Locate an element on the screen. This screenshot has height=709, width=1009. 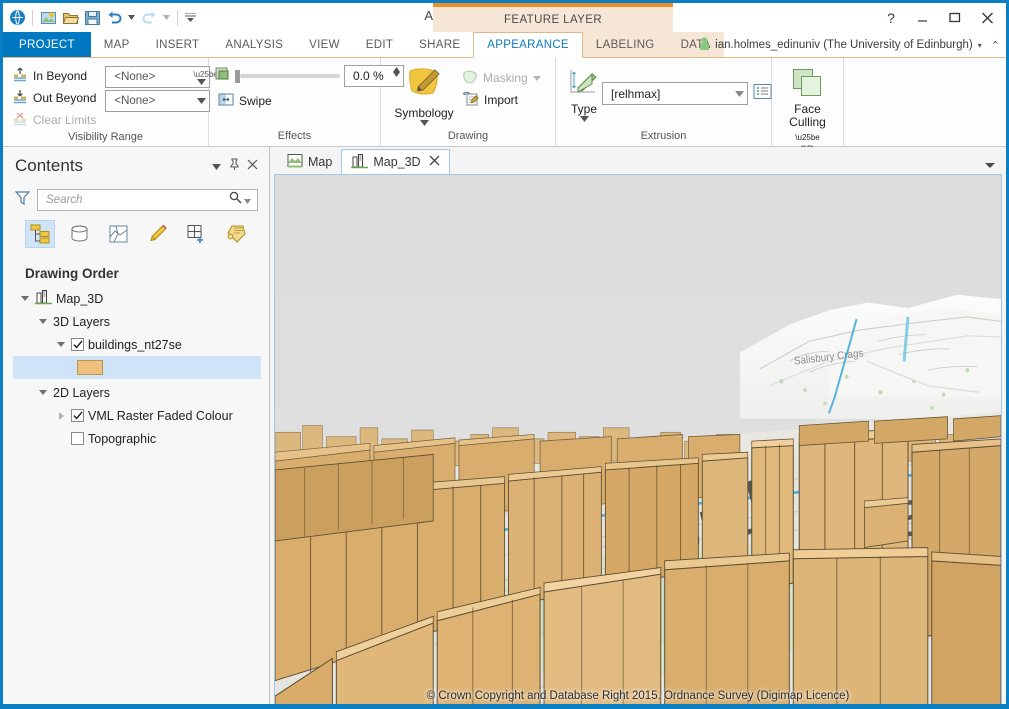
import-button: Import is located at coordinates (501, 100).